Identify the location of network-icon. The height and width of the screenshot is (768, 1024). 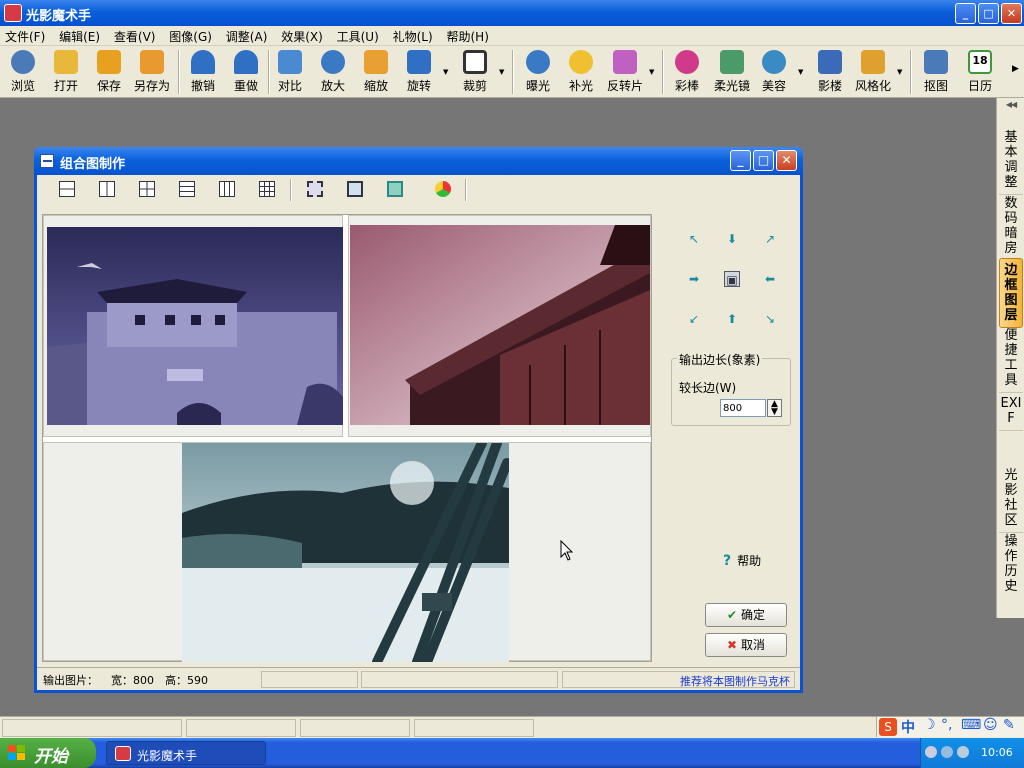
(947, 752).